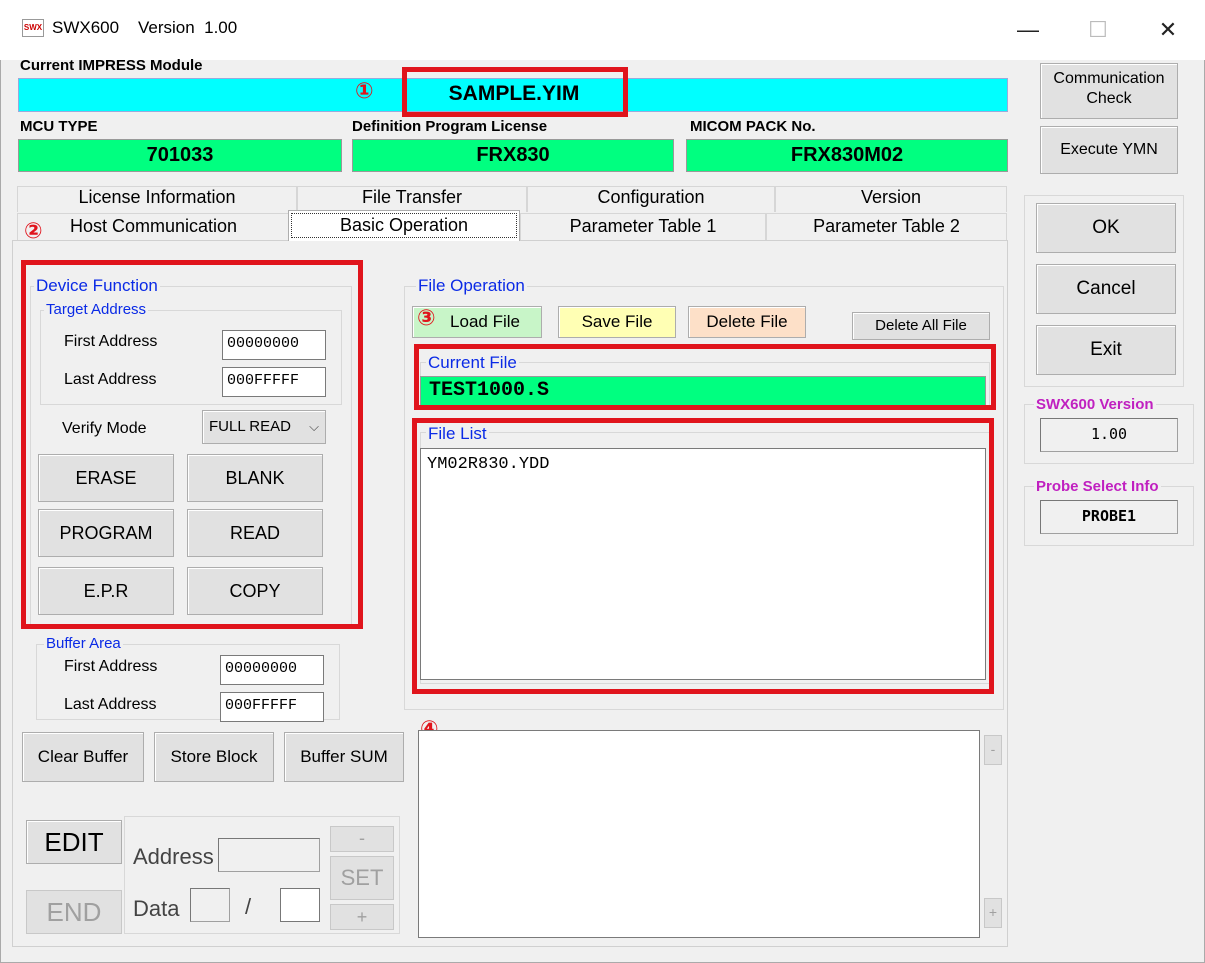  Describe the element at coordinates (1106, 228) in the screenshot. I see `ok-button: OK` at that location.